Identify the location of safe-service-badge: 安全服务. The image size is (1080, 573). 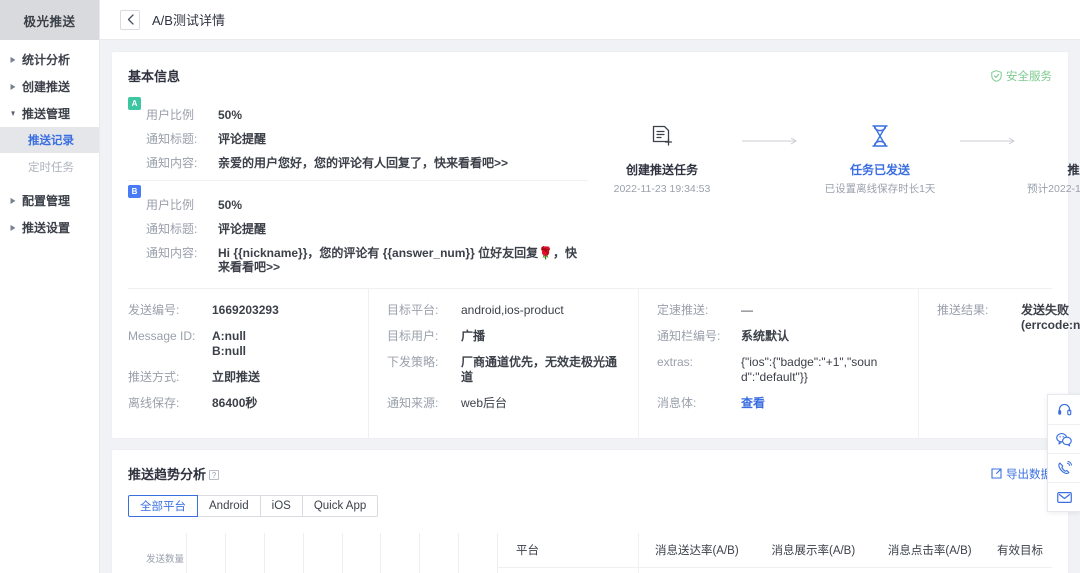
(1021, 76).